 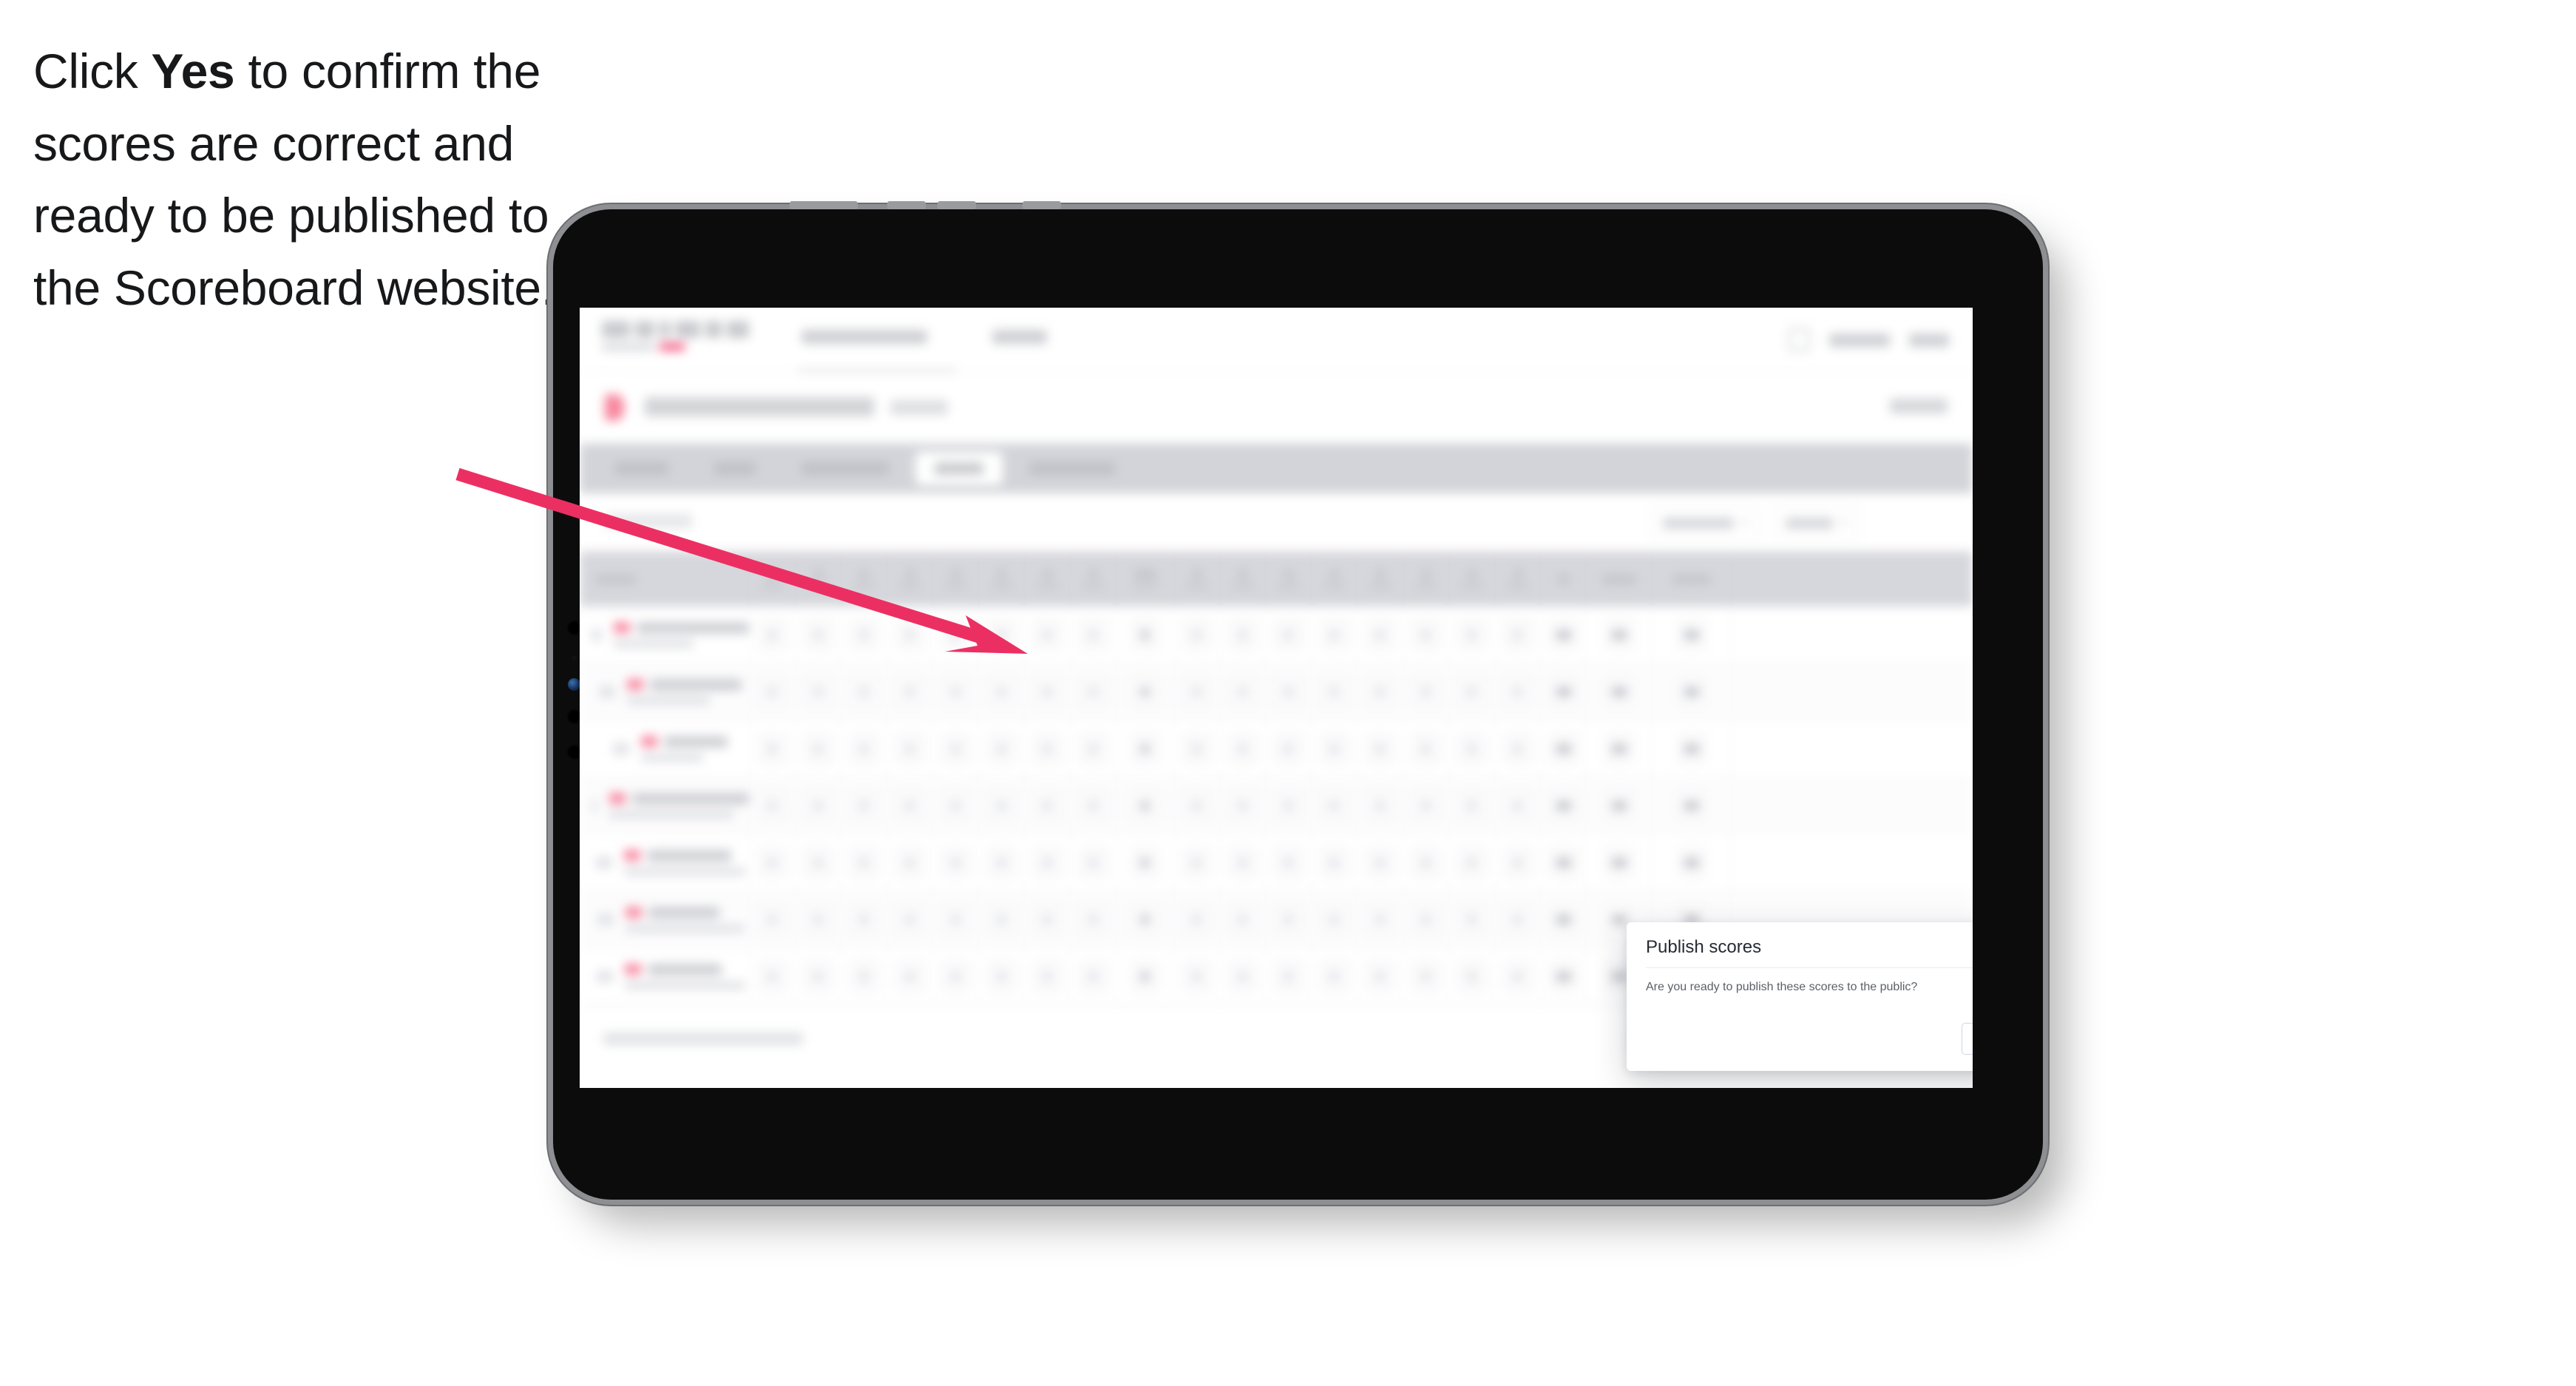 I want to click on search-input, so click(x=648, y=521).